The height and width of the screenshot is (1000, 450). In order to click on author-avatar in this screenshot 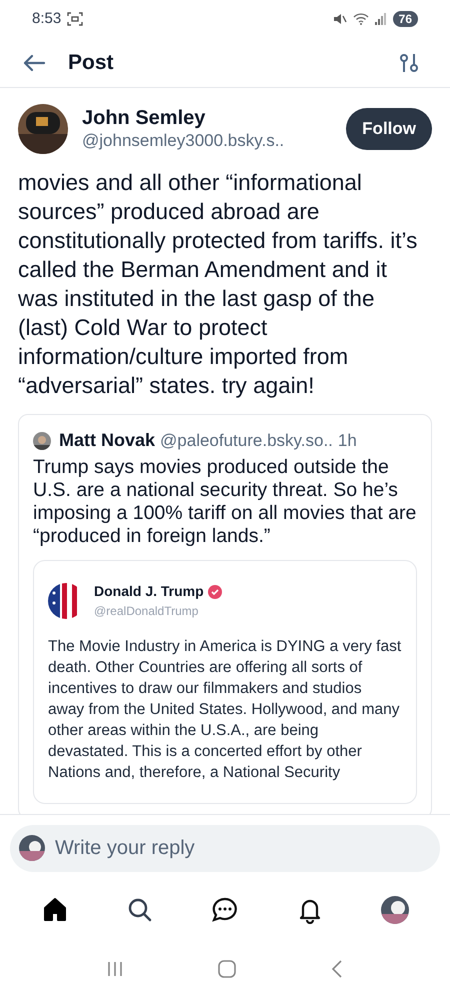, I will do `click(43, 129)`.